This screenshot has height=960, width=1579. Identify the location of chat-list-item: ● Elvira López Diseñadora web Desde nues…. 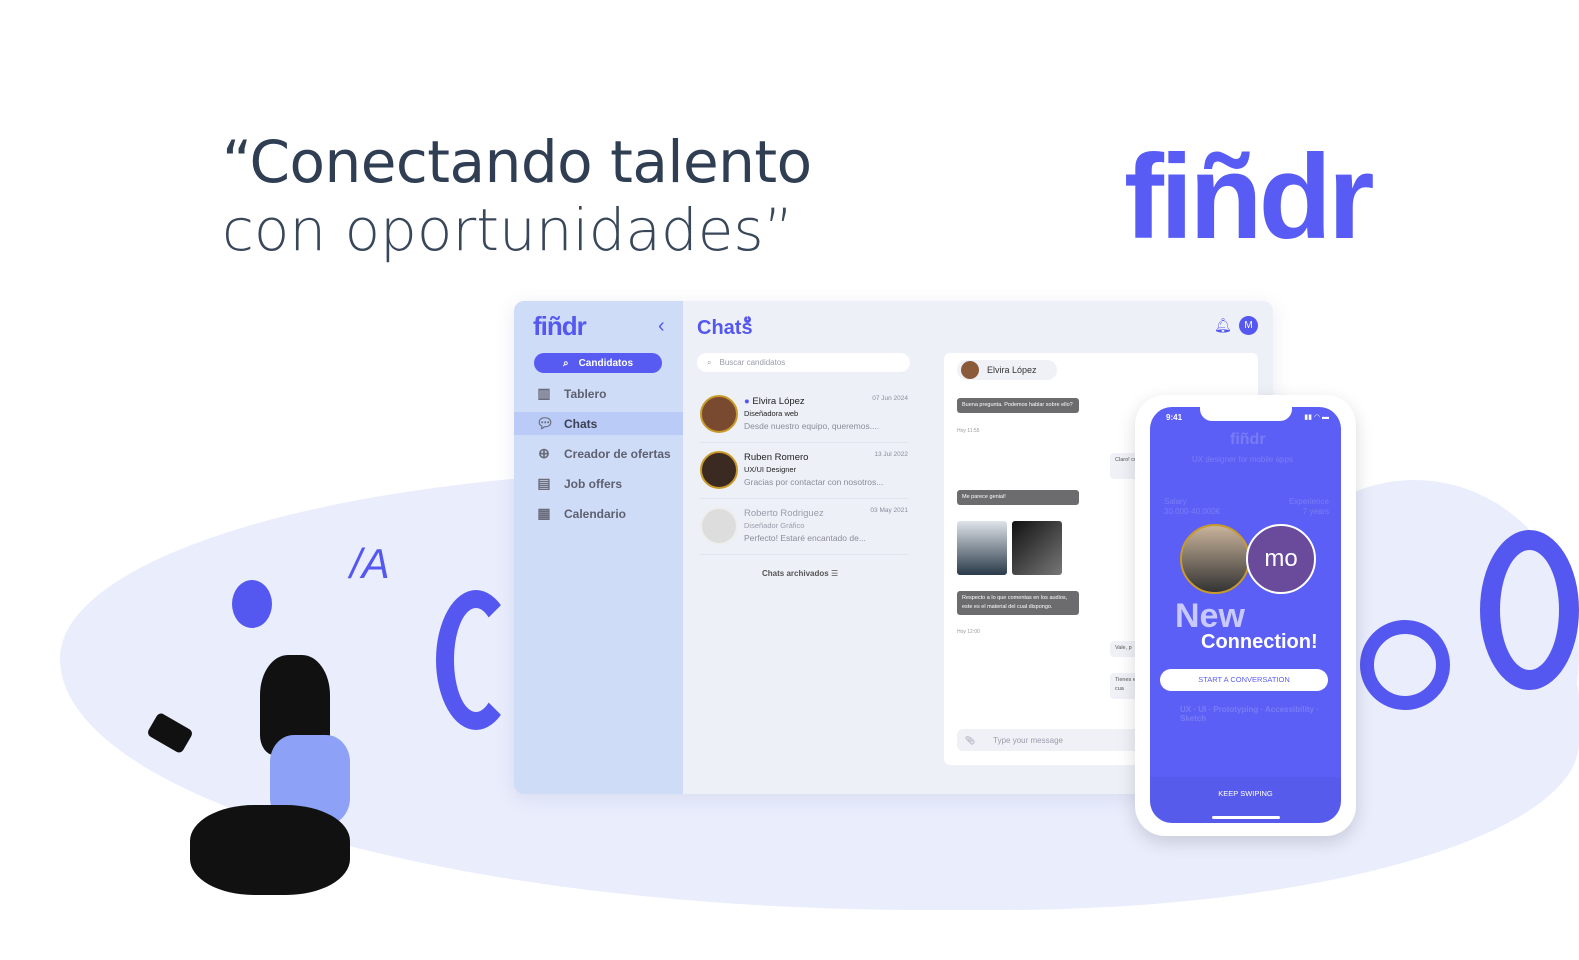
(804, 417).